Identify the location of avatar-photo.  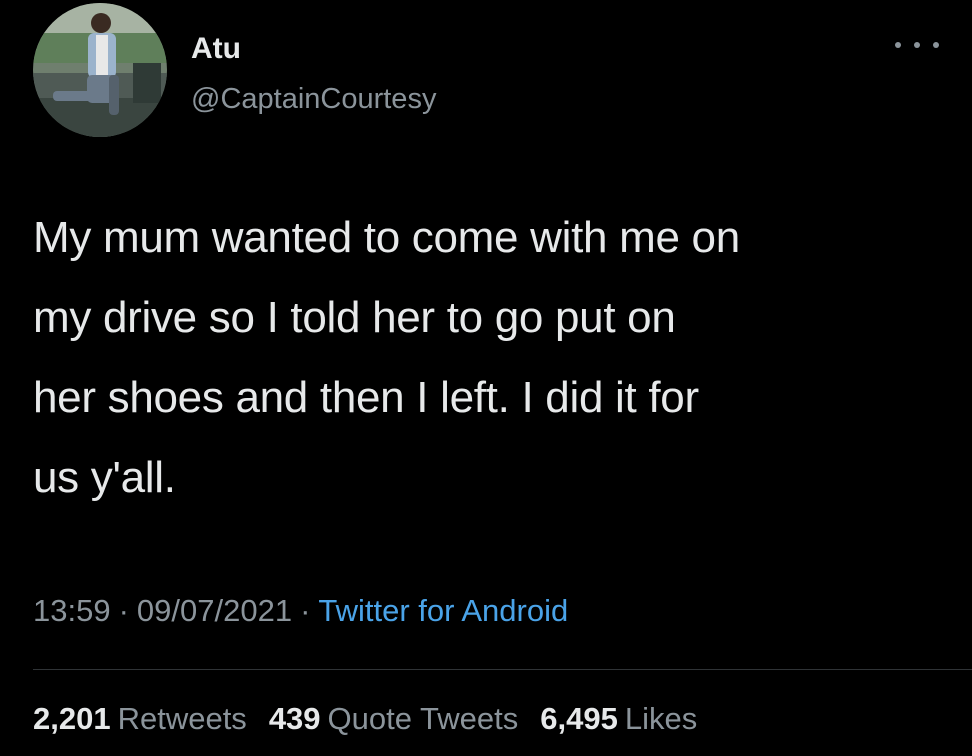
(100, 70).